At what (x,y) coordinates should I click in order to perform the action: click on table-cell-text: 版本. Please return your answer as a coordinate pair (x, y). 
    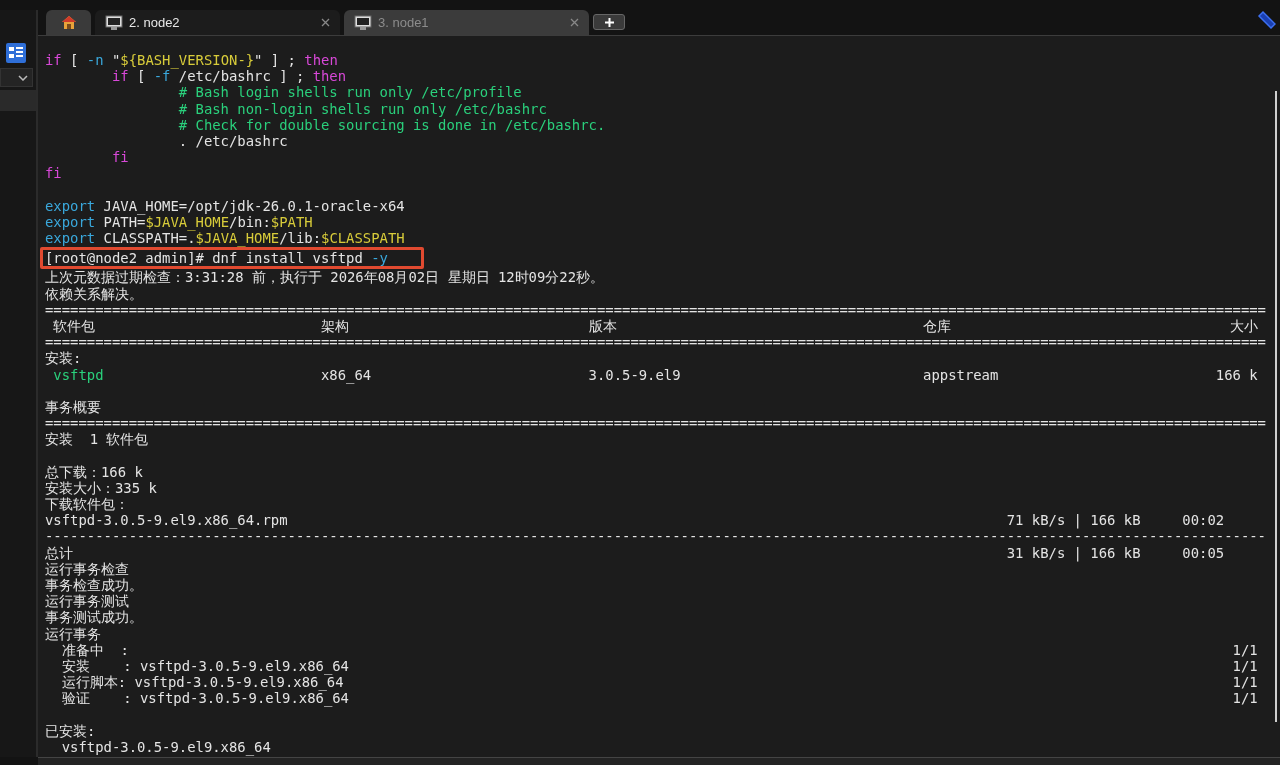
    Looking at the image, I should click on (603, 326).